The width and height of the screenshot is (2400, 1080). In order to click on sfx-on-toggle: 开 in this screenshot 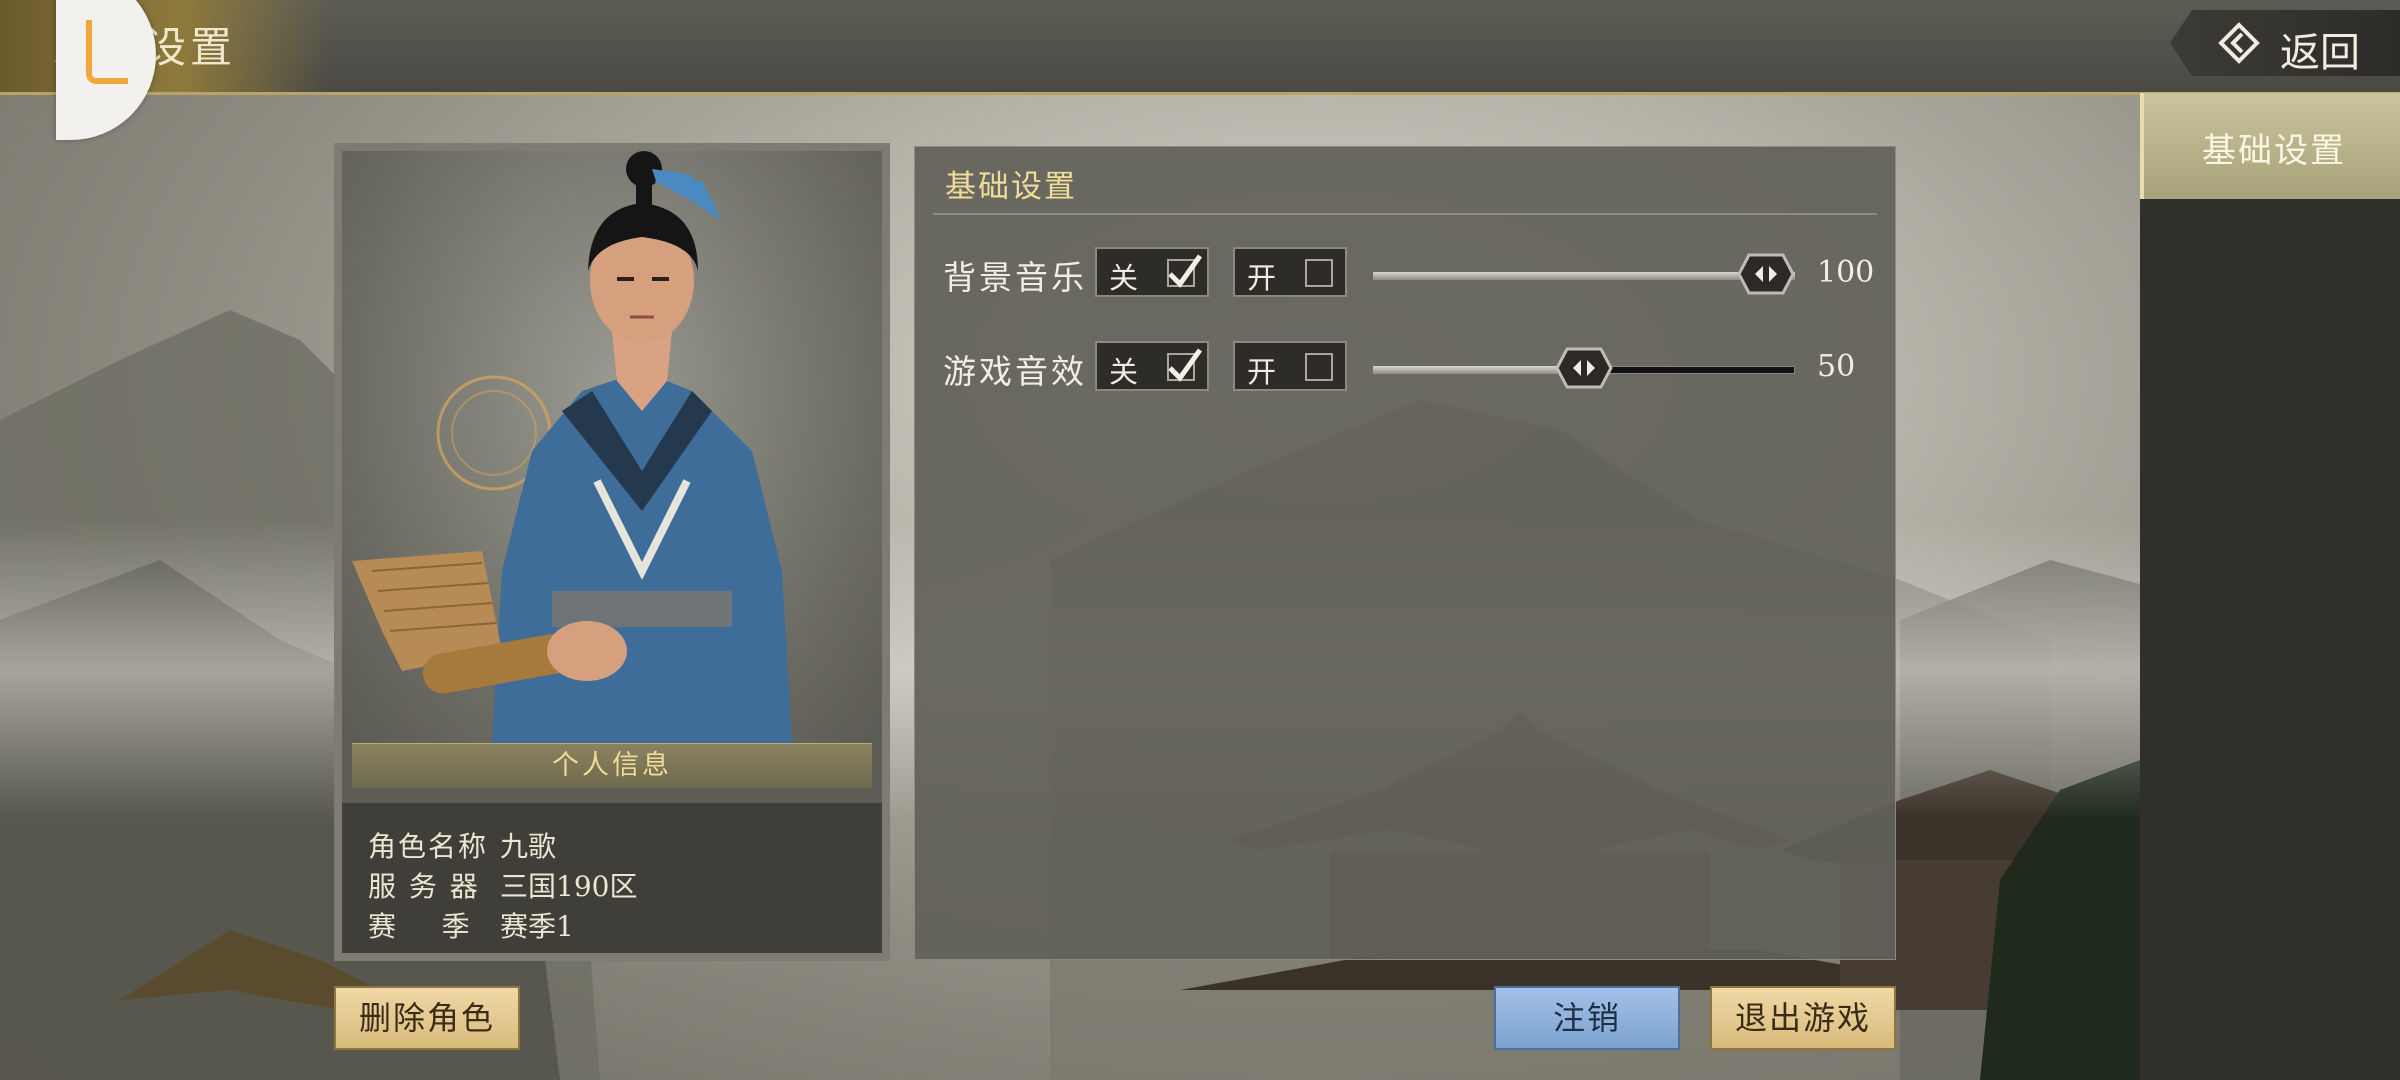, I will do `click(1290, 366)`.